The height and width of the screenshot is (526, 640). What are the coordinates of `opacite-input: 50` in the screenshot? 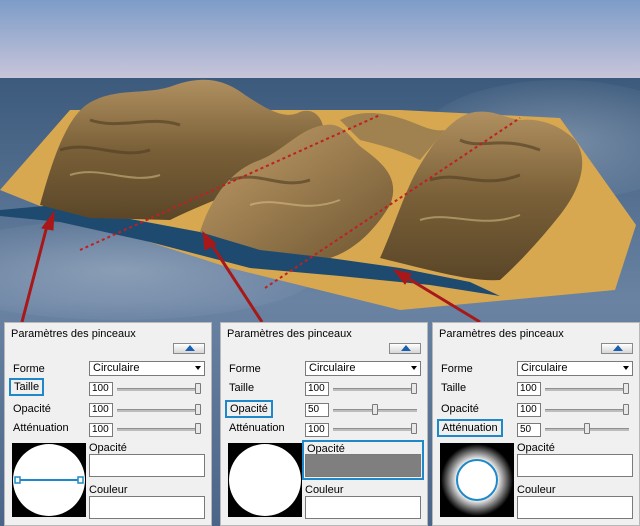 It's located at (317, 410).